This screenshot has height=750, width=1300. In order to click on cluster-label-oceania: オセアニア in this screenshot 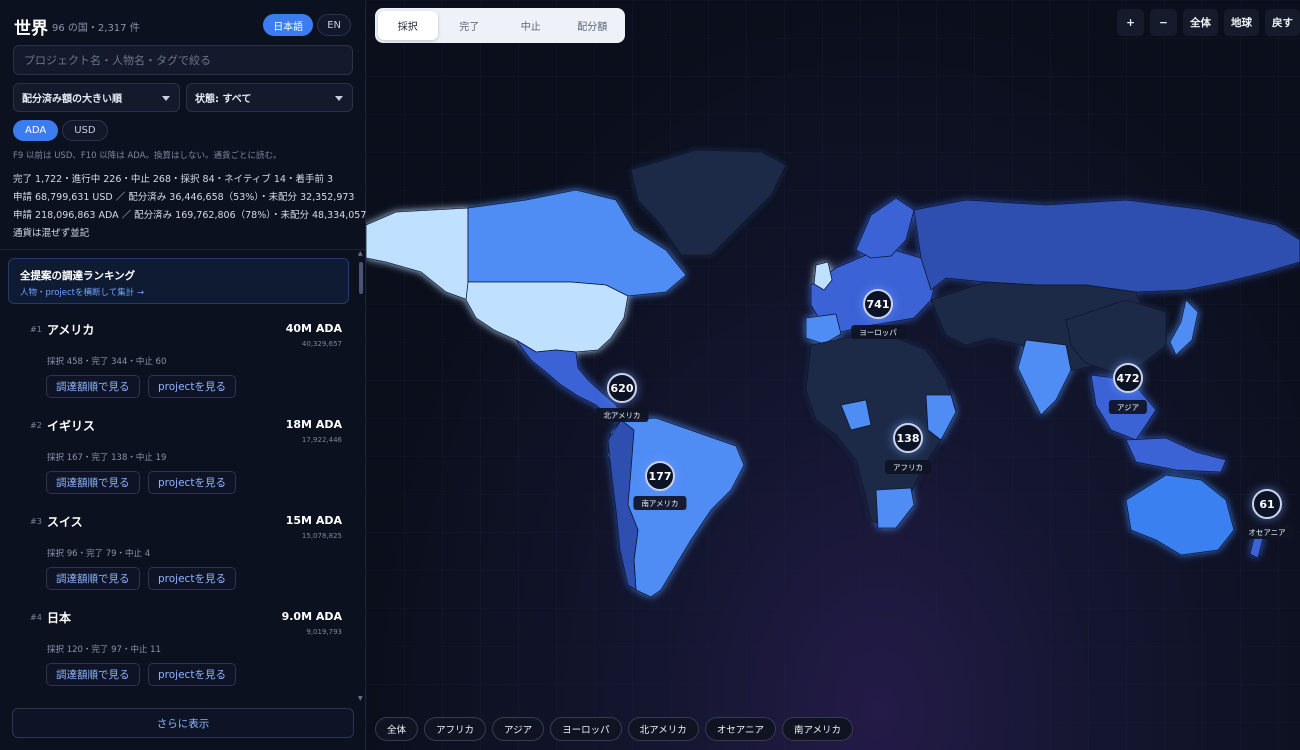, I will do `click(1267, 532)`.